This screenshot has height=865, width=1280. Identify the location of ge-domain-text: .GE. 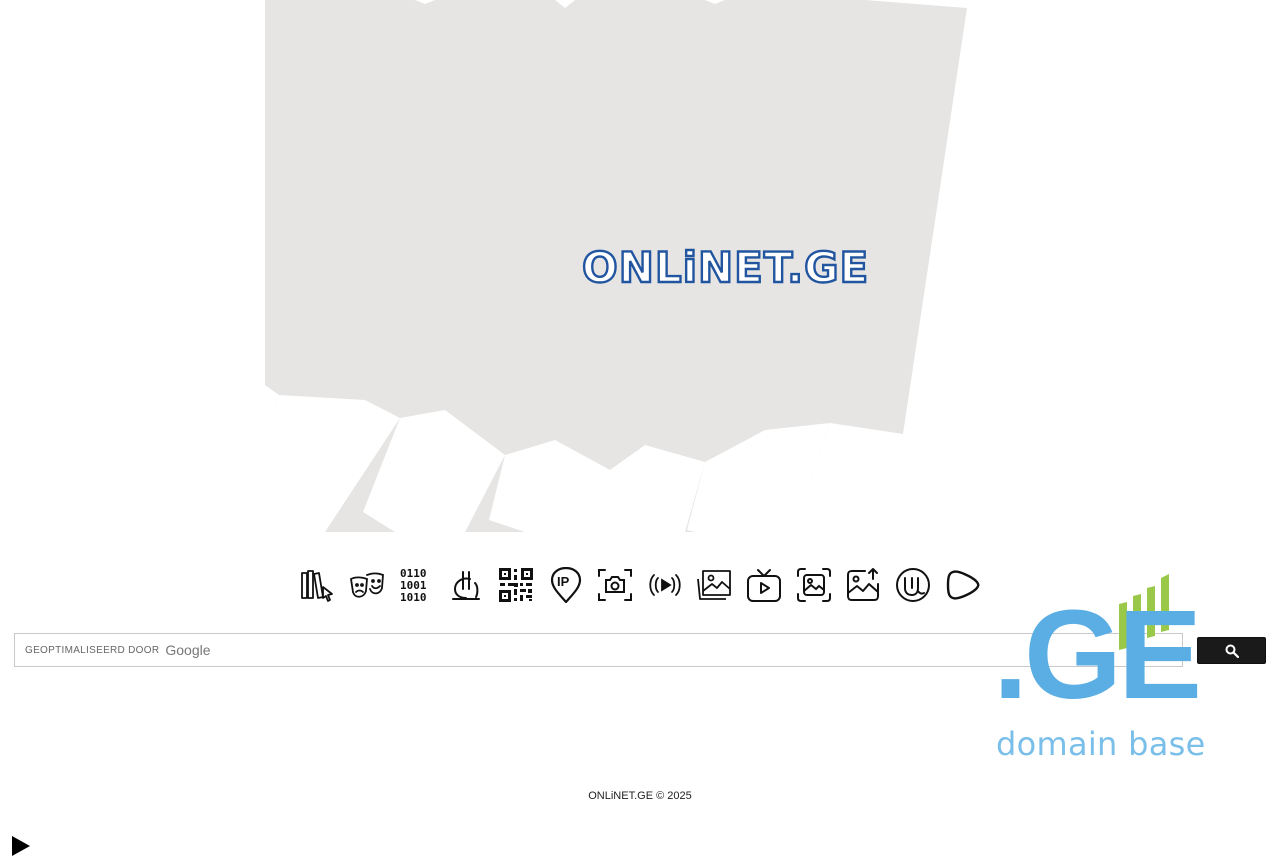
(1097, 654).